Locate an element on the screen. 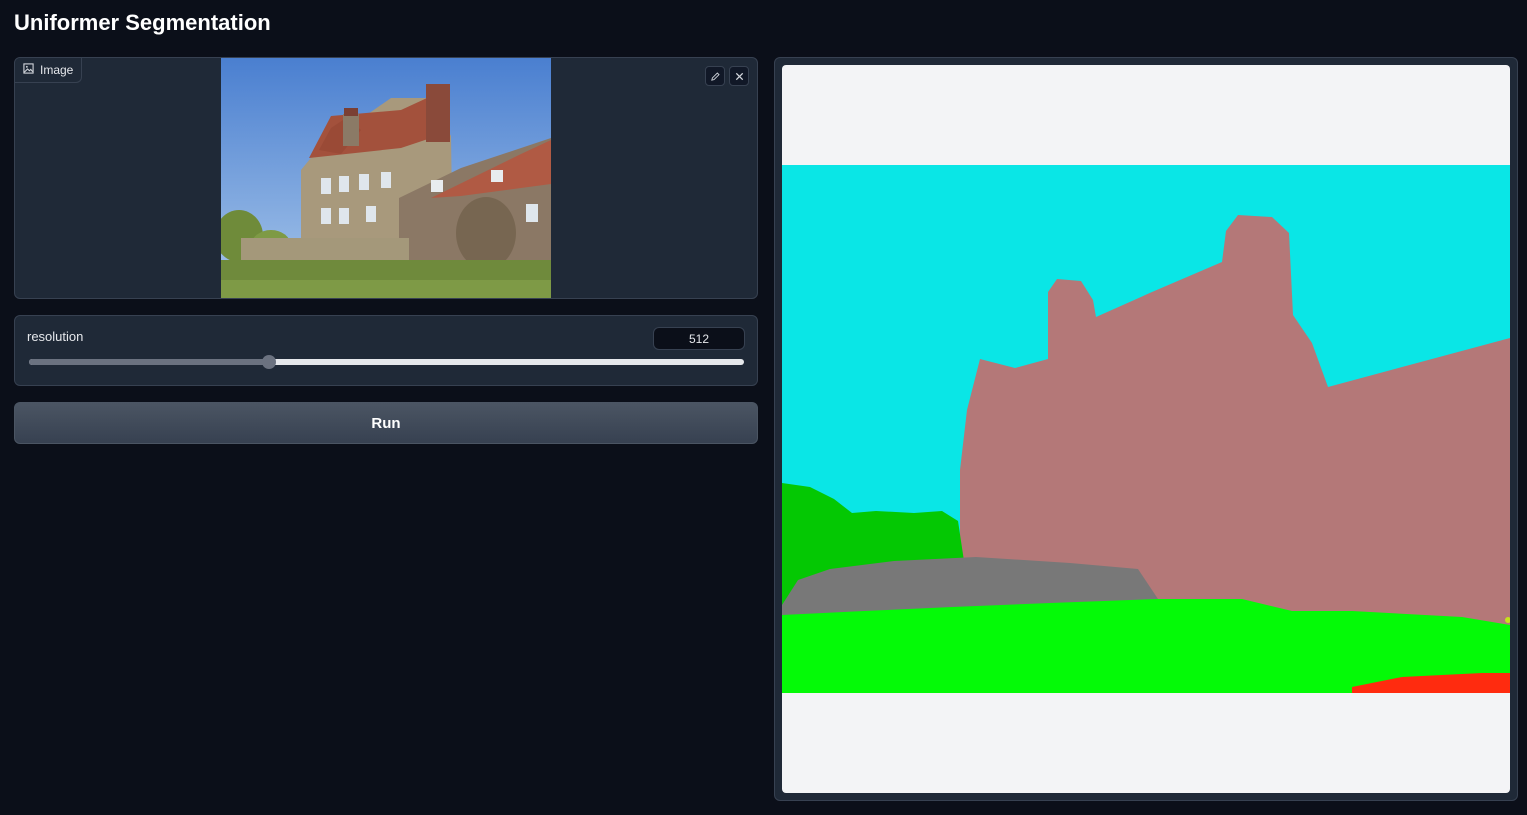 The height and width of the screenshot is (815, 1527). run-button: Run is located at coordinates (386, 423).